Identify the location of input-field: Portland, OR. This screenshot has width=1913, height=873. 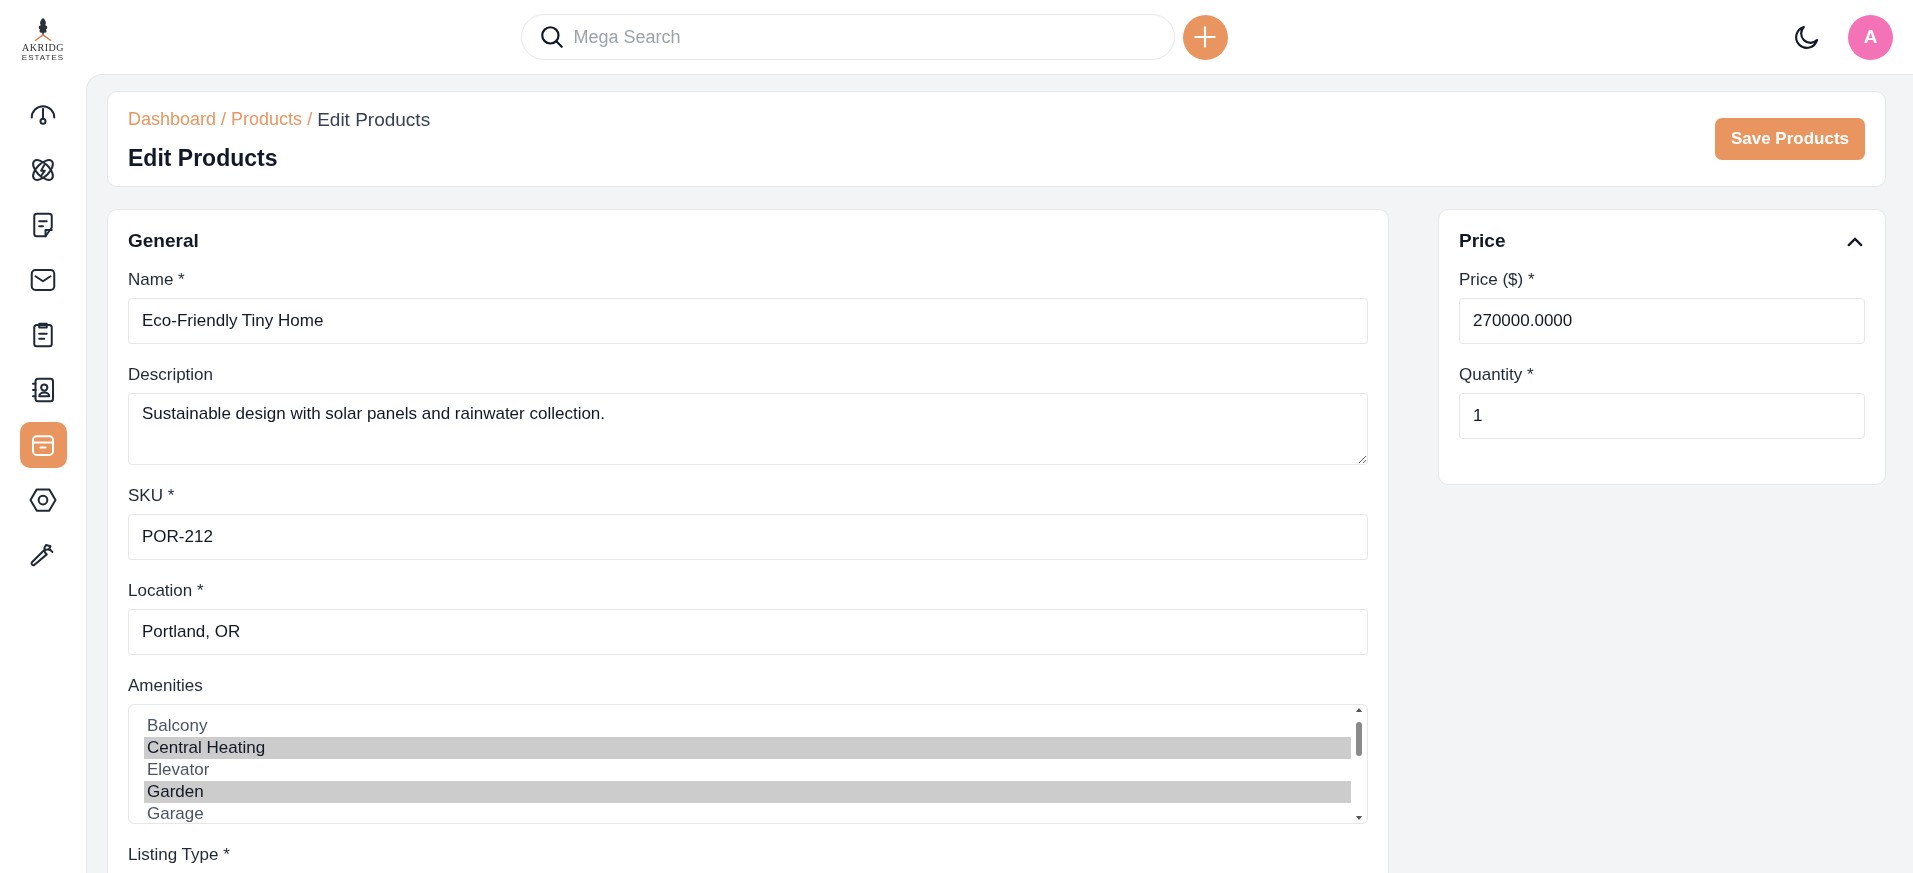
(748, 632).